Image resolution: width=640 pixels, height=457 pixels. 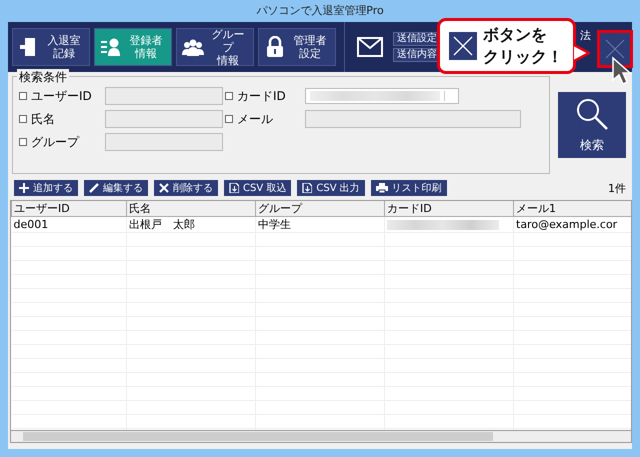 I want to click on table-cell: 中学生, so click(x=320, y=224).